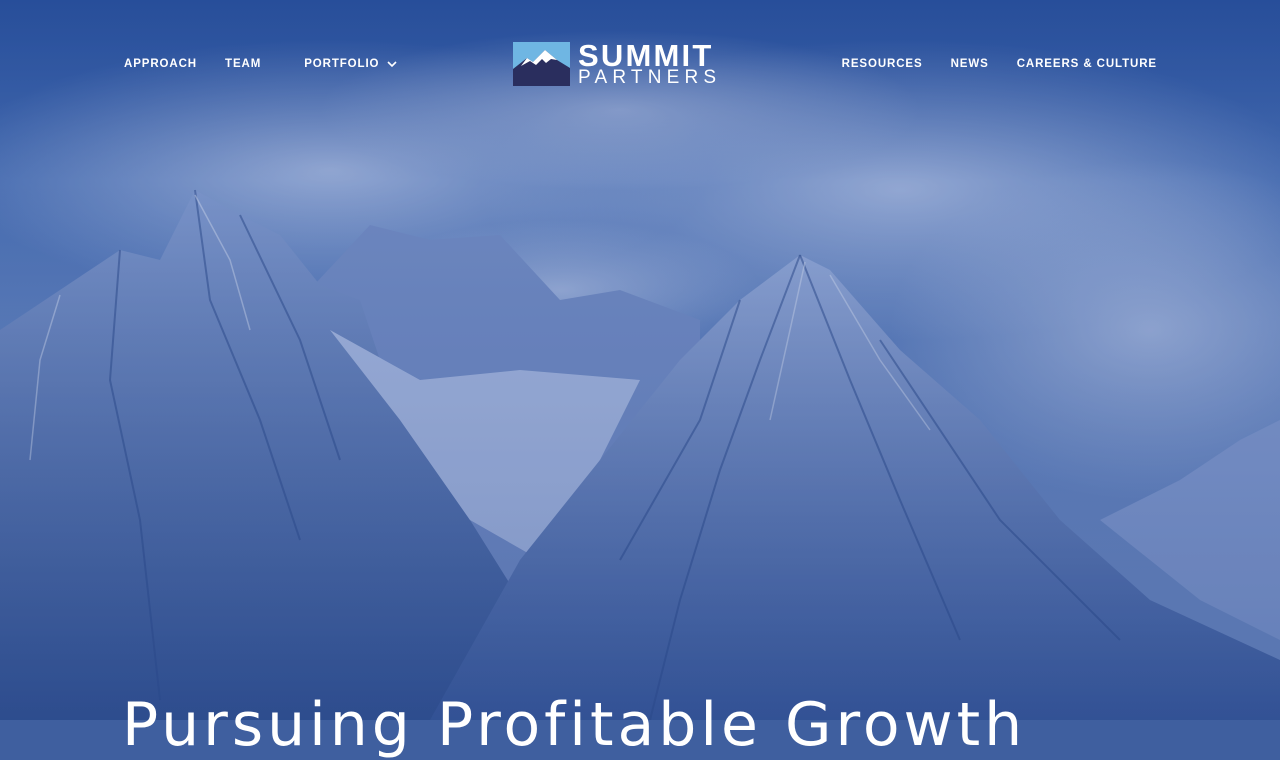  What do you see at coordinates (160, 64) in the screenshot?
I see `nav-link-approach: APPROACH` at bounding box center [160, 64].